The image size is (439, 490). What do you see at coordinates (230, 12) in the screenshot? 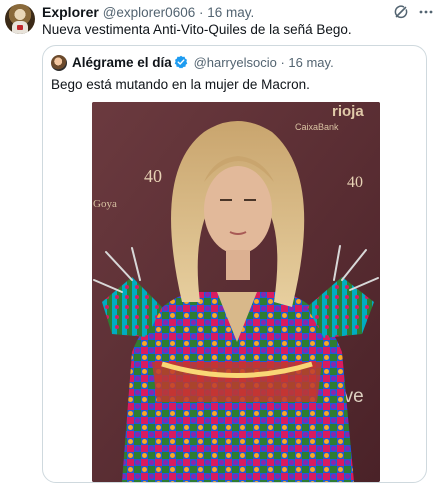
I see `tweet-date: 16 may.` at bounding box center [230, 12].